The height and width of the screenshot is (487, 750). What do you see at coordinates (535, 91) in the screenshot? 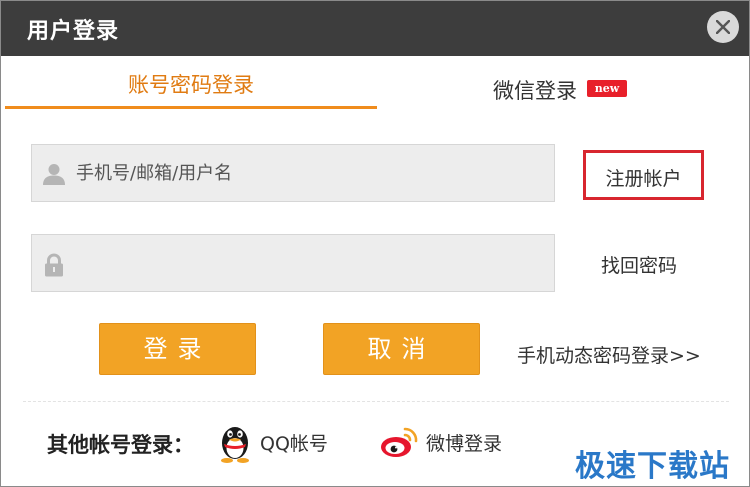
I see `tab-wechat-label: 微信登录` at bounding box center [535, 91].